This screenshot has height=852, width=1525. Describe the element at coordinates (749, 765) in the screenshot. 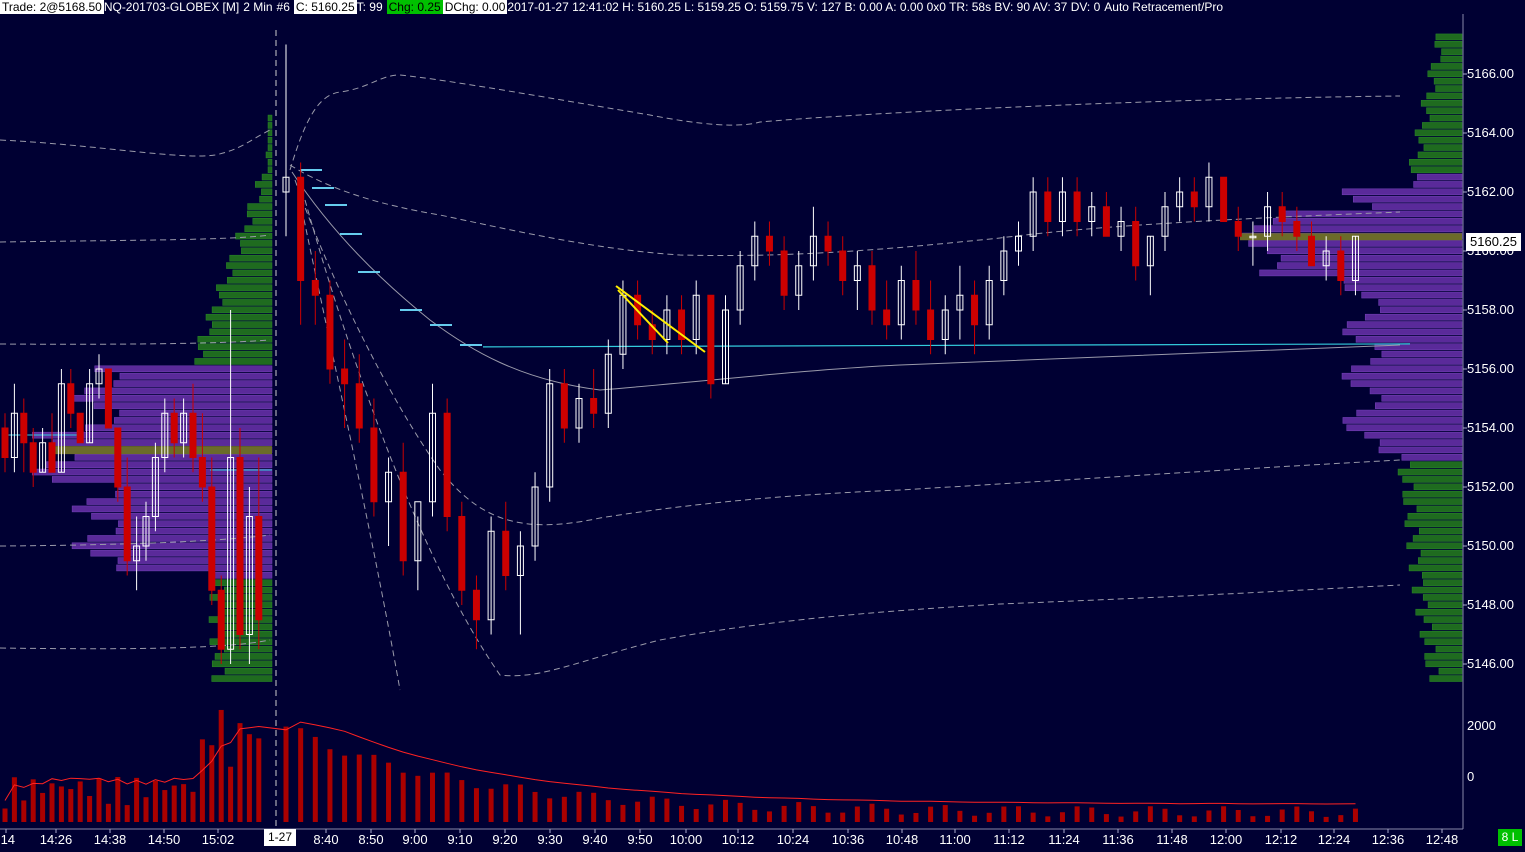

I see `volume-panel: 2000 0` at that location.